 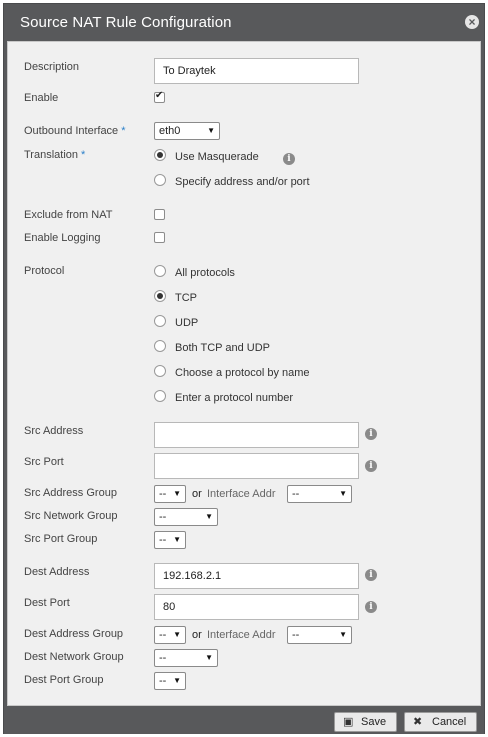 I want to click on src-port-group-label: Src Port Group, so click(x=61, y=539).